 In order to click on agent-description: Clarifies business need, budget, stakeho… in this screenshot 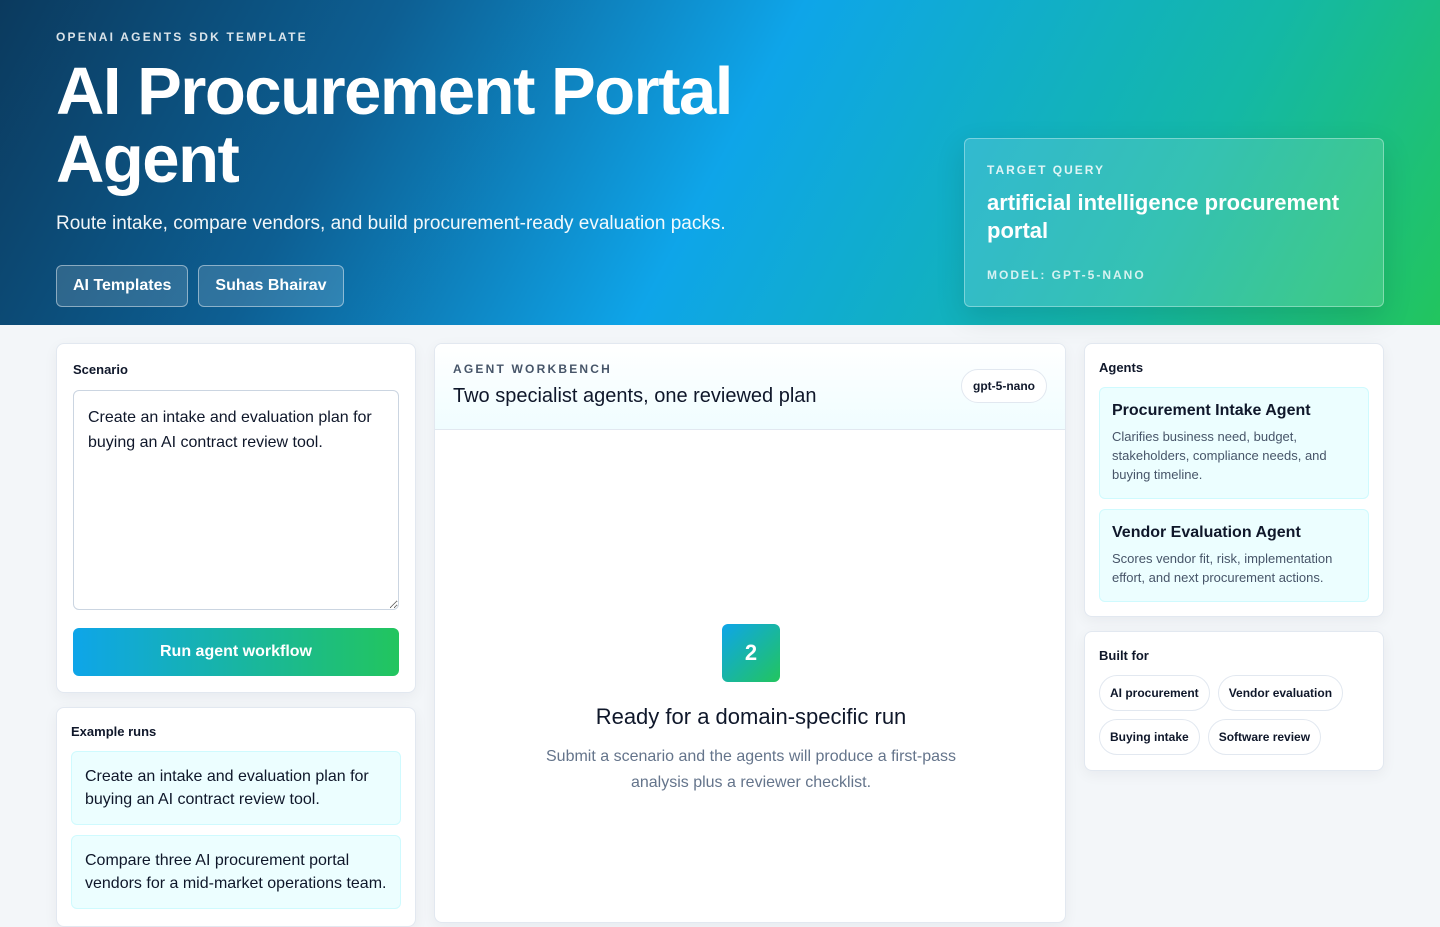, I will do `click(1219, 455)`.